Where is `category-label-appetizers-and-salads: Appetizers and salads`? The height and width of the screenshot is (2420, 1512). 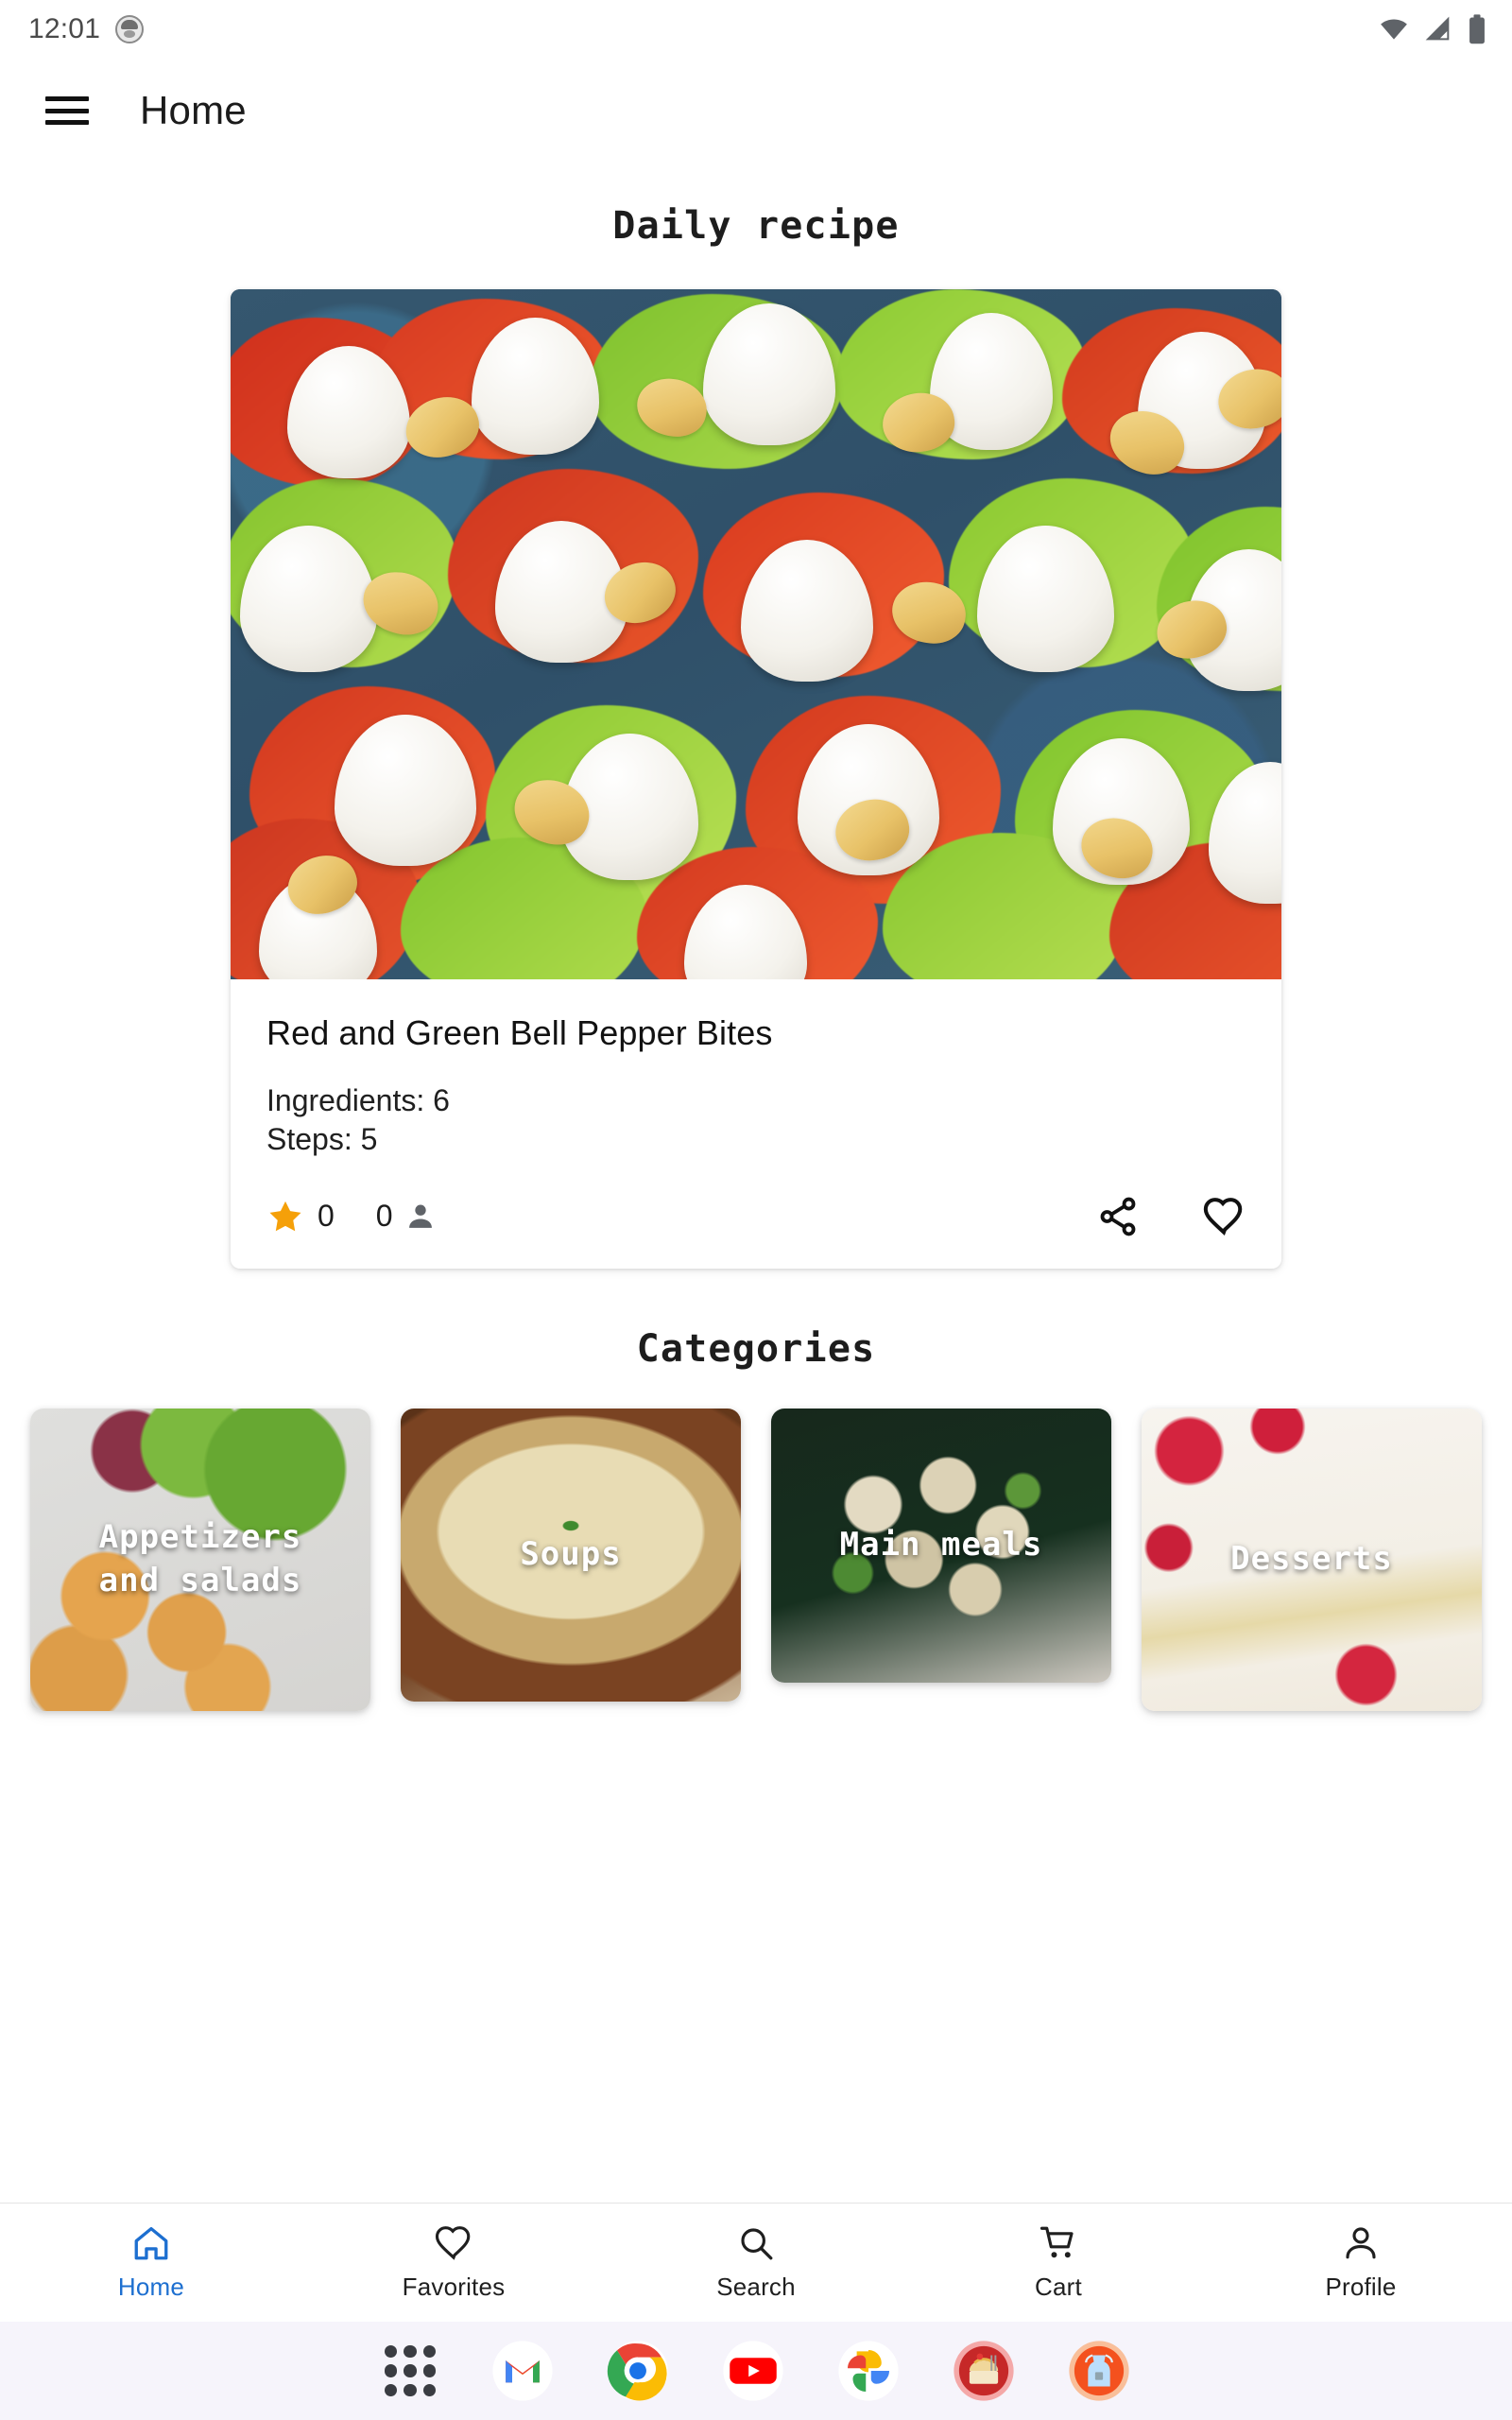 category-label-appetizers-and-salads: Appetizers and salads is located at coordinates (200, 1559).